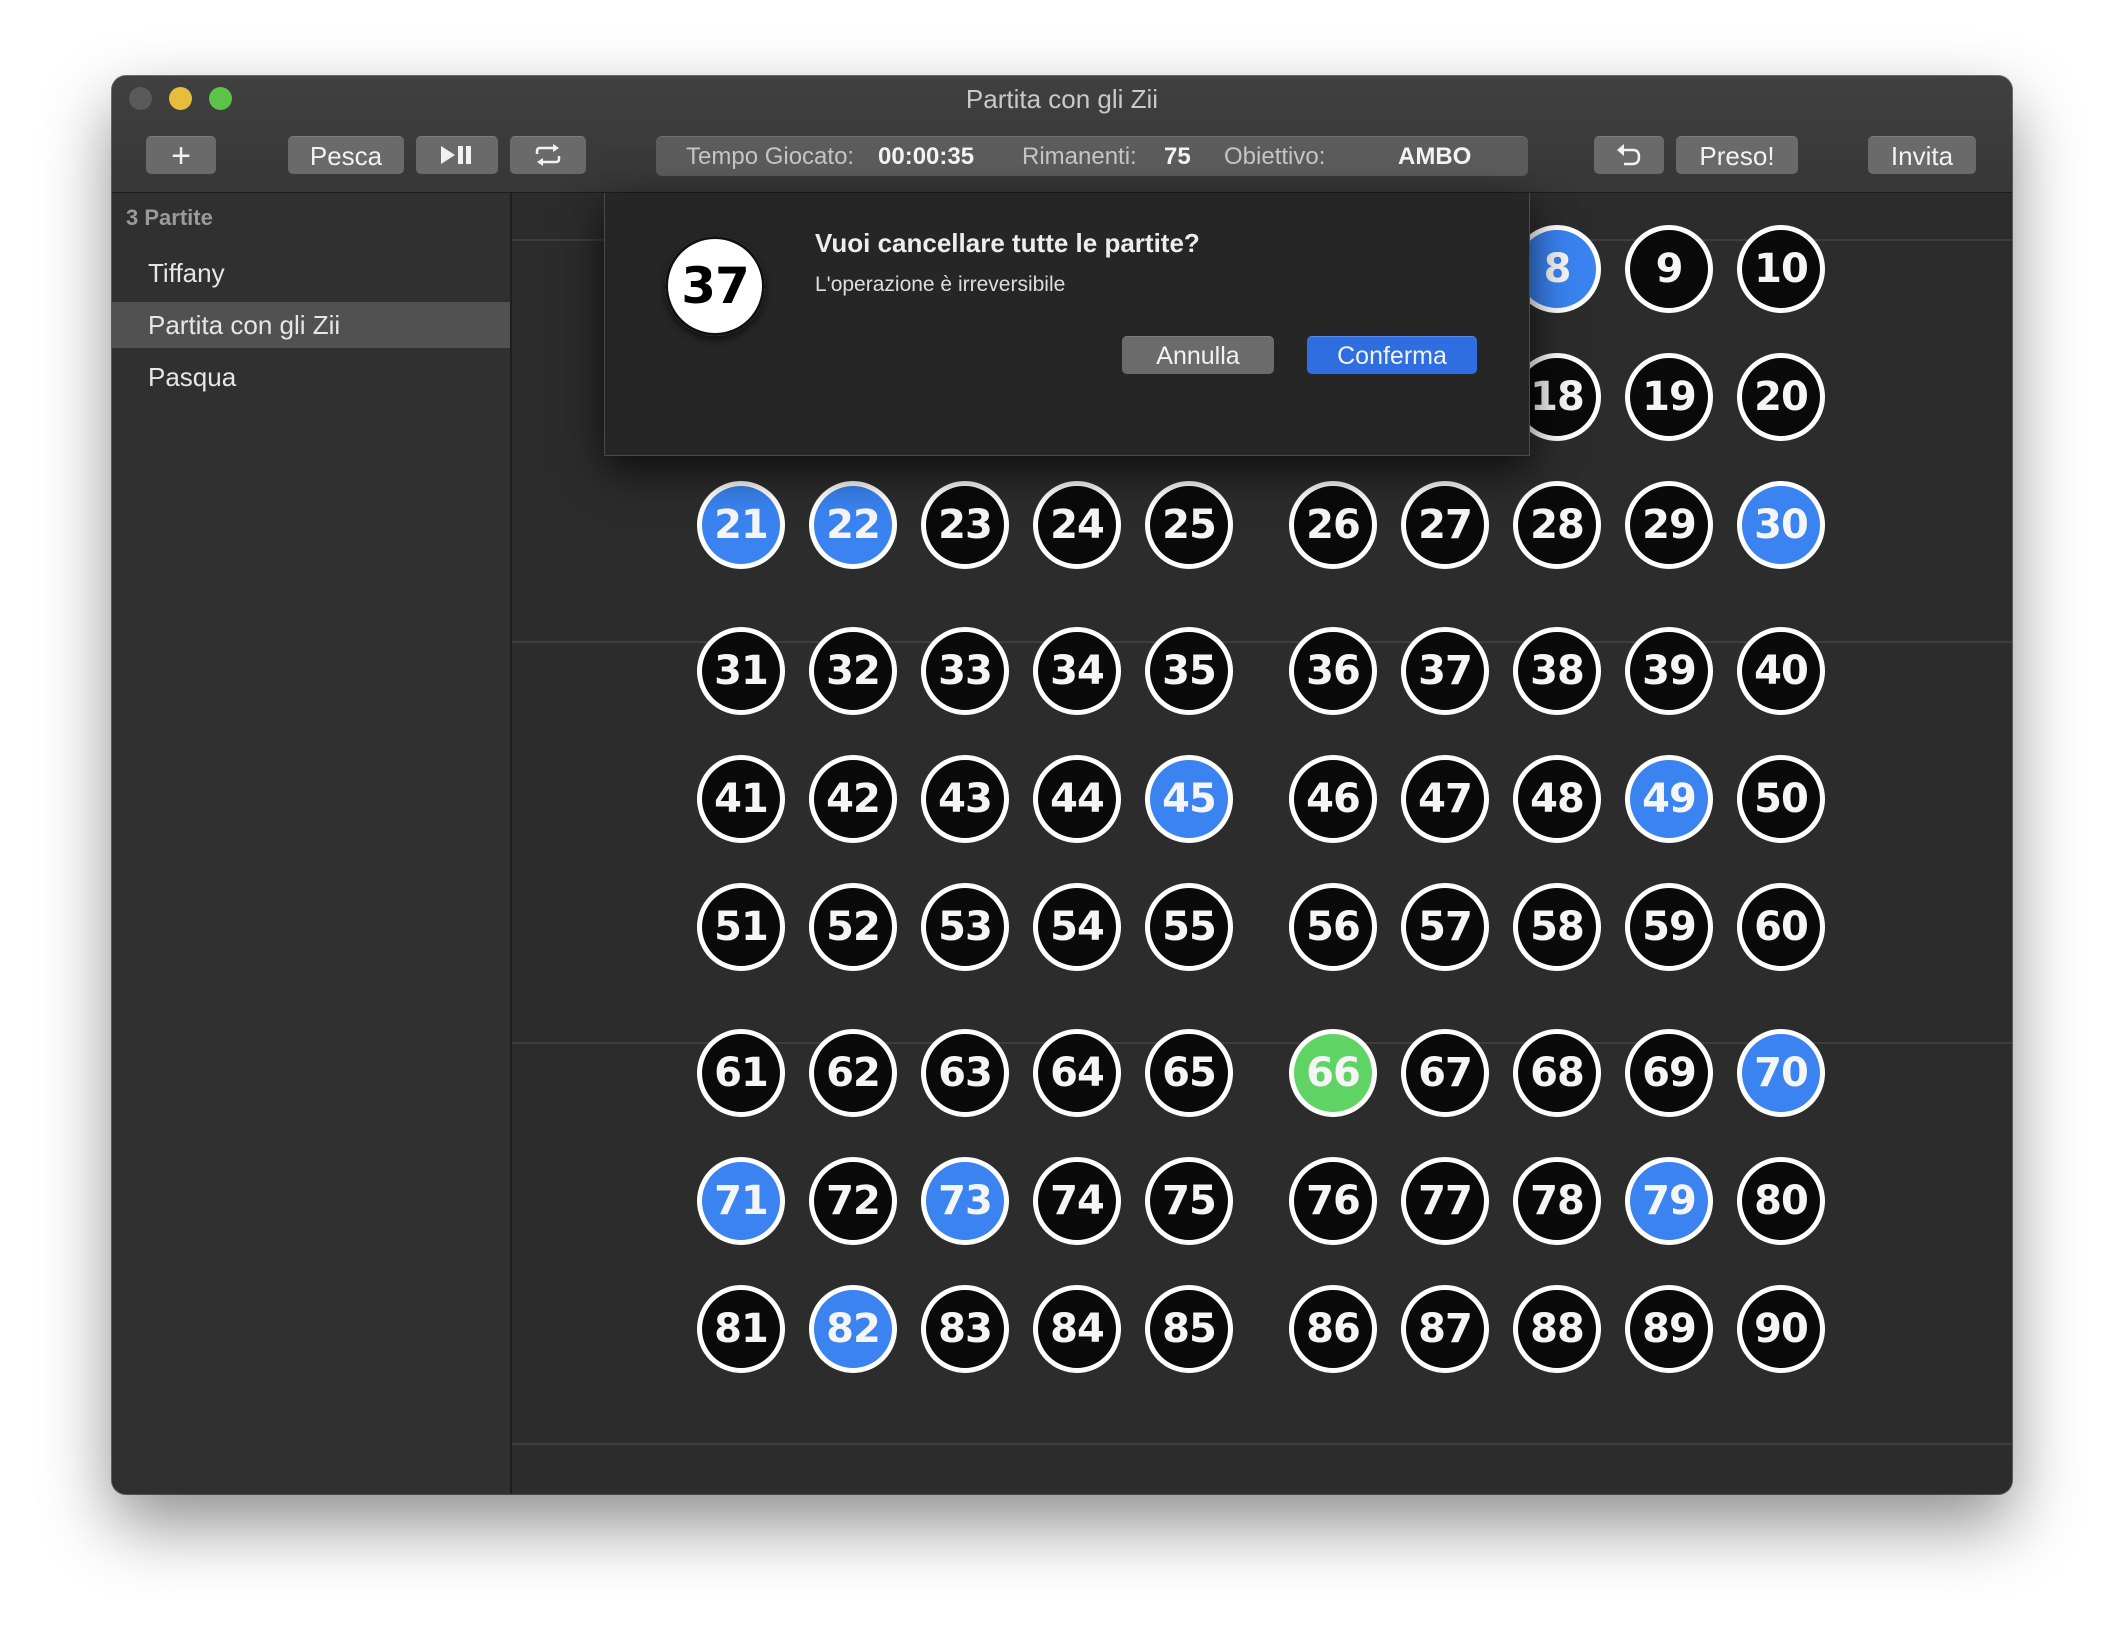 The width and height of the screenshot is (2124, 1642). Describe the element at coordinates (1557, 1329) in the screenshot. I see `number-ball: 88` at that location.